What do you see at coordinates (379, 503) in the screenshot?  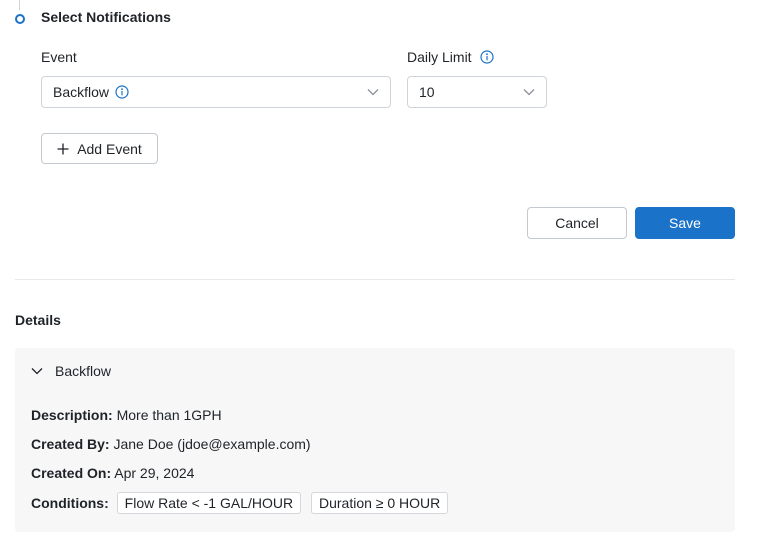 I see `condition-tag: Duration ≥ 0 HOUR` at bounding box center [379, 503].